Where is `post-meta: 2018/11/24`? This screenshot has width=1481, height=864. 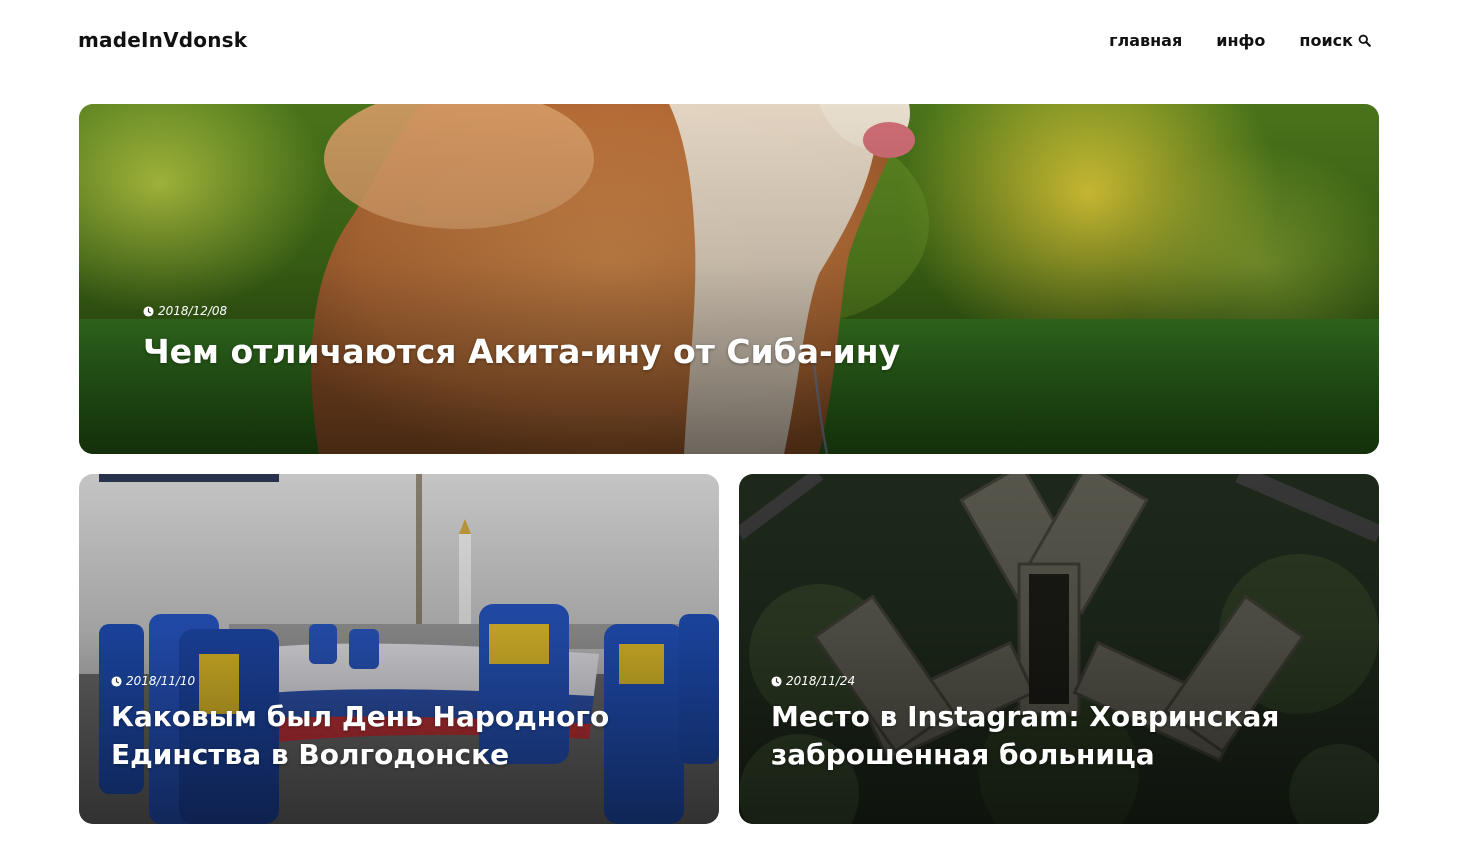 post-meta: 2018/11/24 is located at coordinates (813, 681).